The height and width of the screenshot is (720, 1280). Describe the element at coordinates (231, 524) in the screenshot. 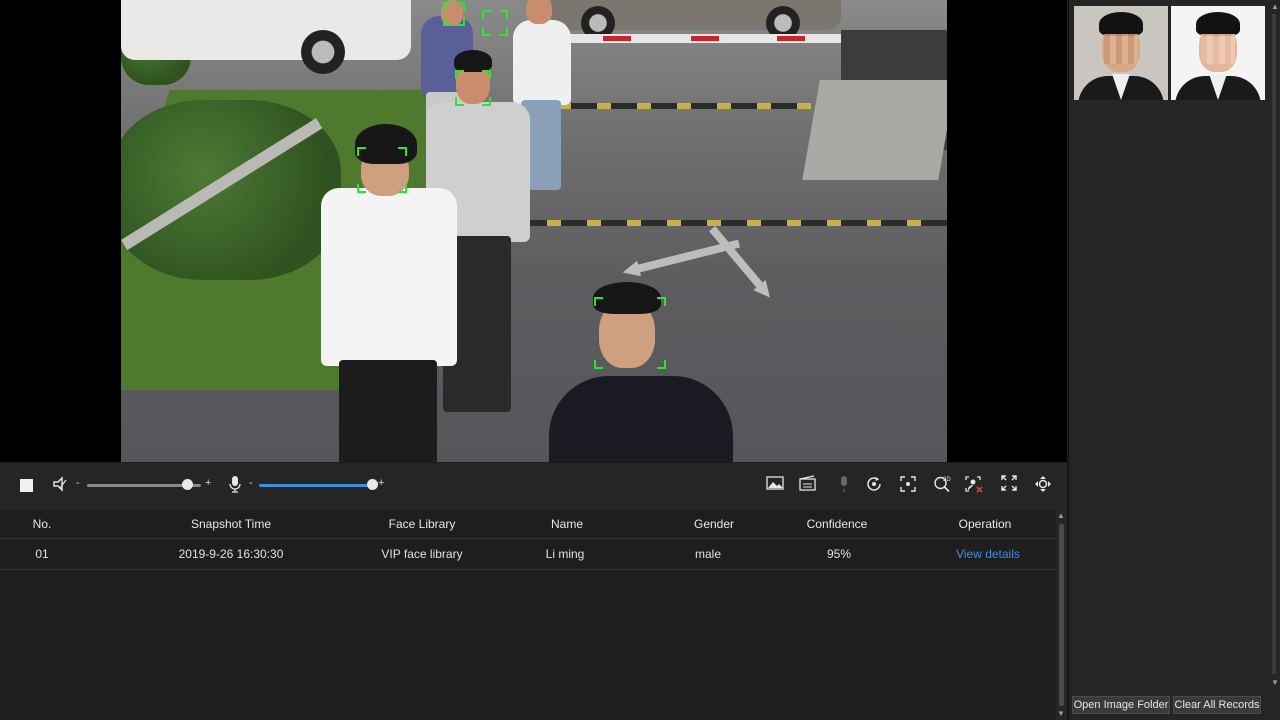

I see `column-snapshot-time: Snapshot Time` at that location.